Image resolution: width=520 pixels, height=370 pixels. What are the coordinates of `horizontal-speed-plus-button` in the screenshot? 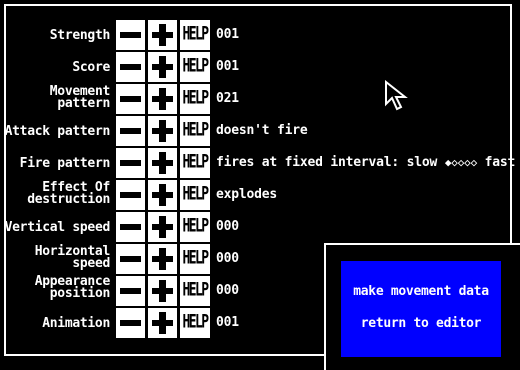 It's located at (162, 259).